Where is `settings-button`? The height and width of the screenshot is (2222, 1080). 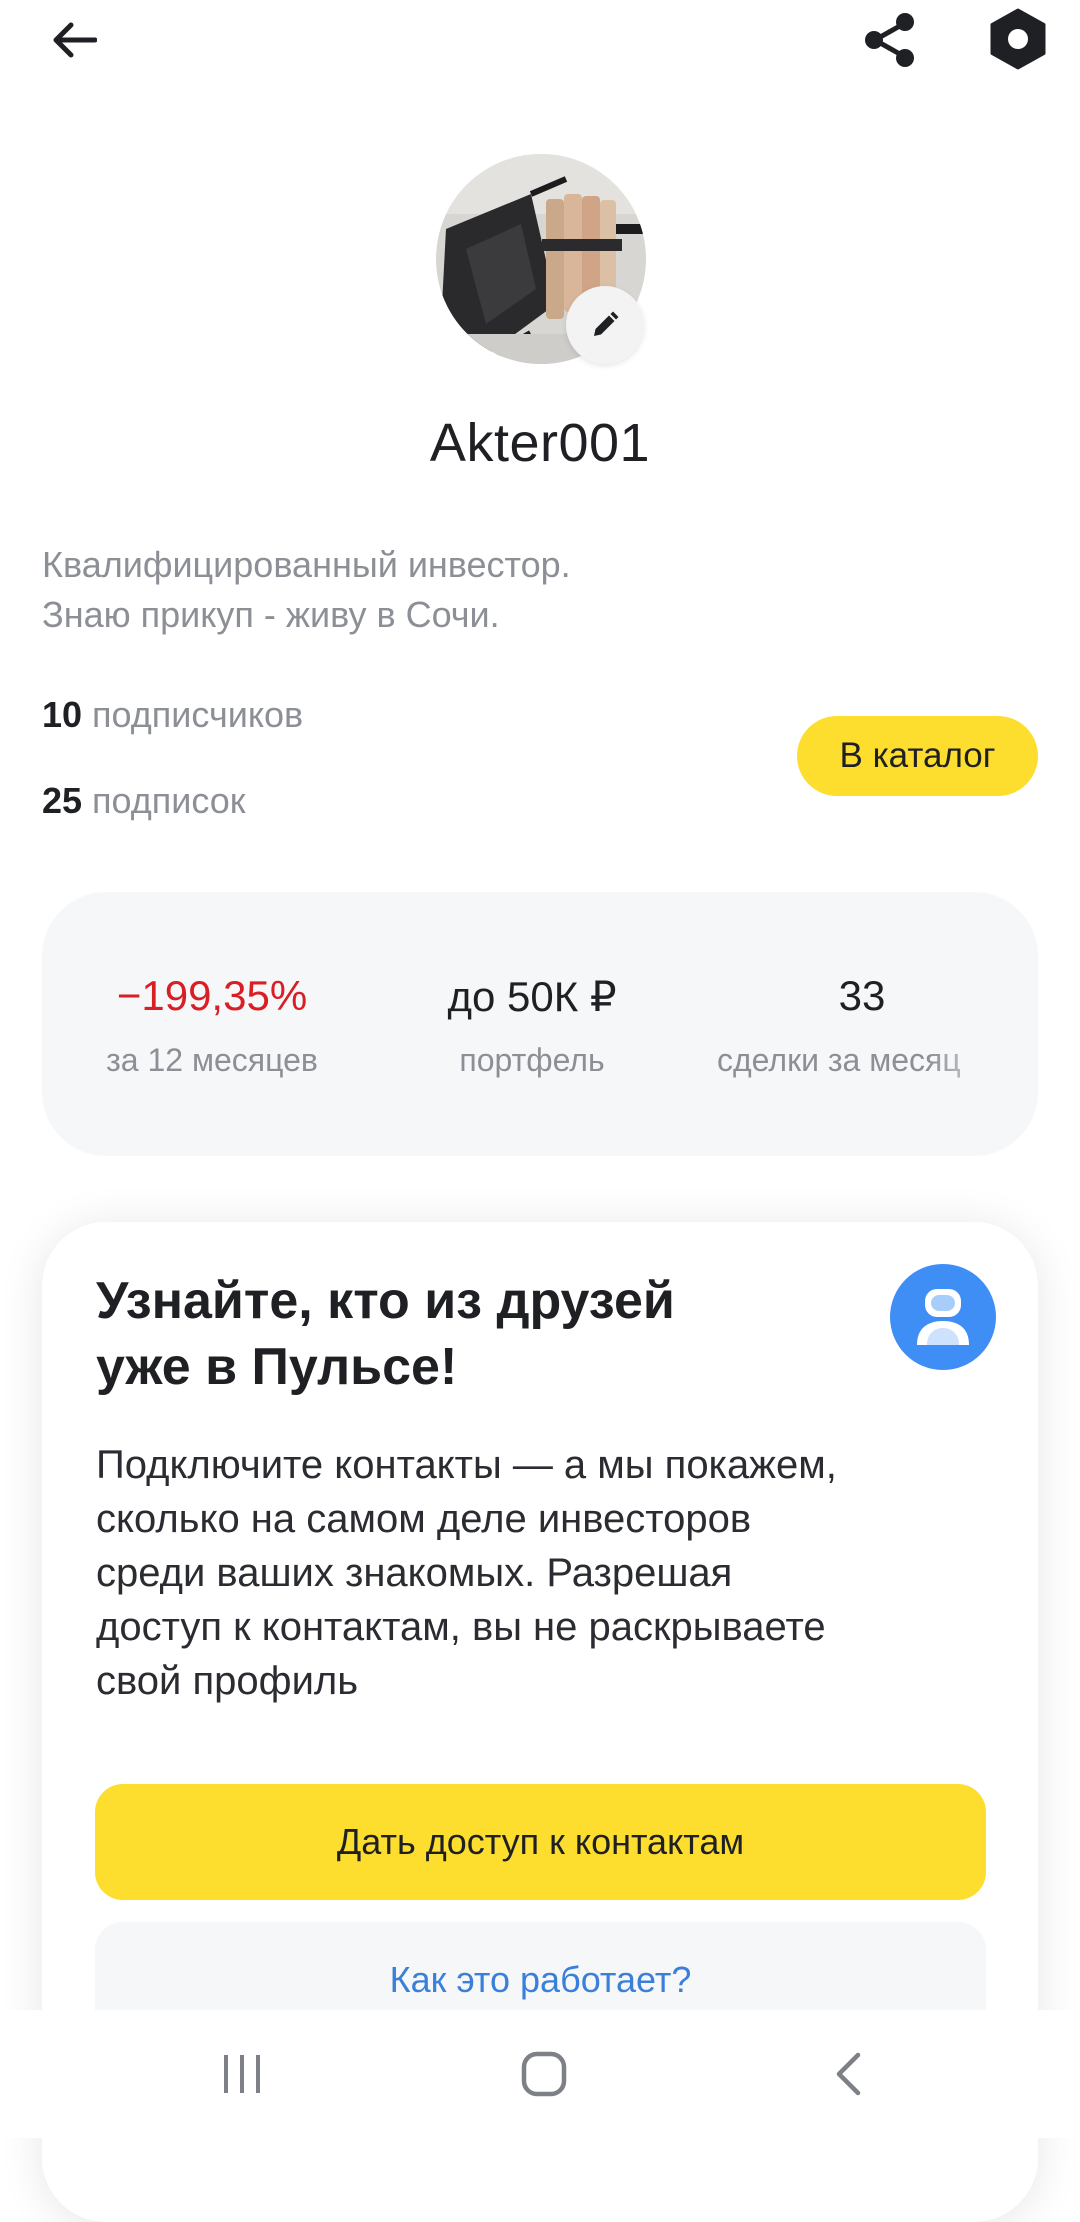 settings-button is located at coordinates (1018, 39).